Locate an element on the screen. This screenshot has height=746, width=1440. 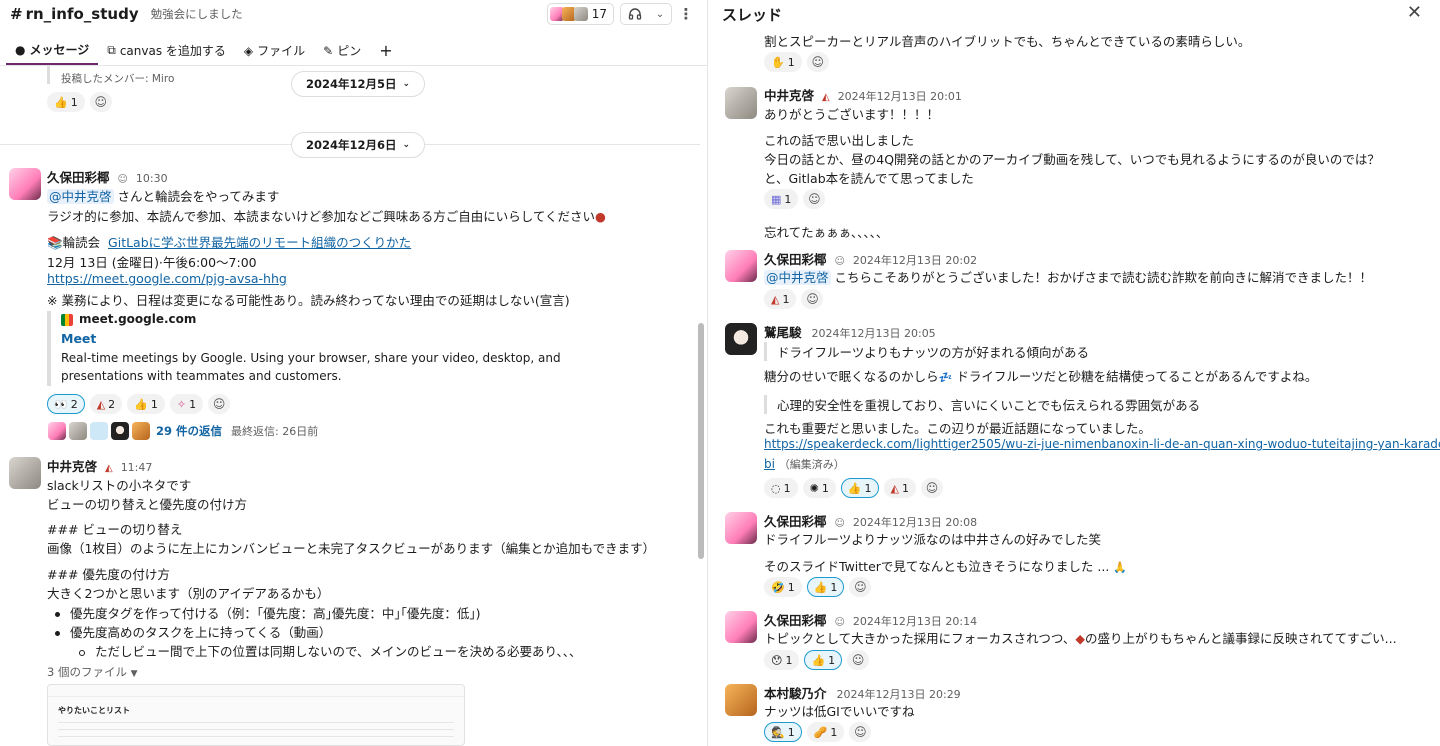
username: 本村駿乃介 is located at coordinates (795, 693).